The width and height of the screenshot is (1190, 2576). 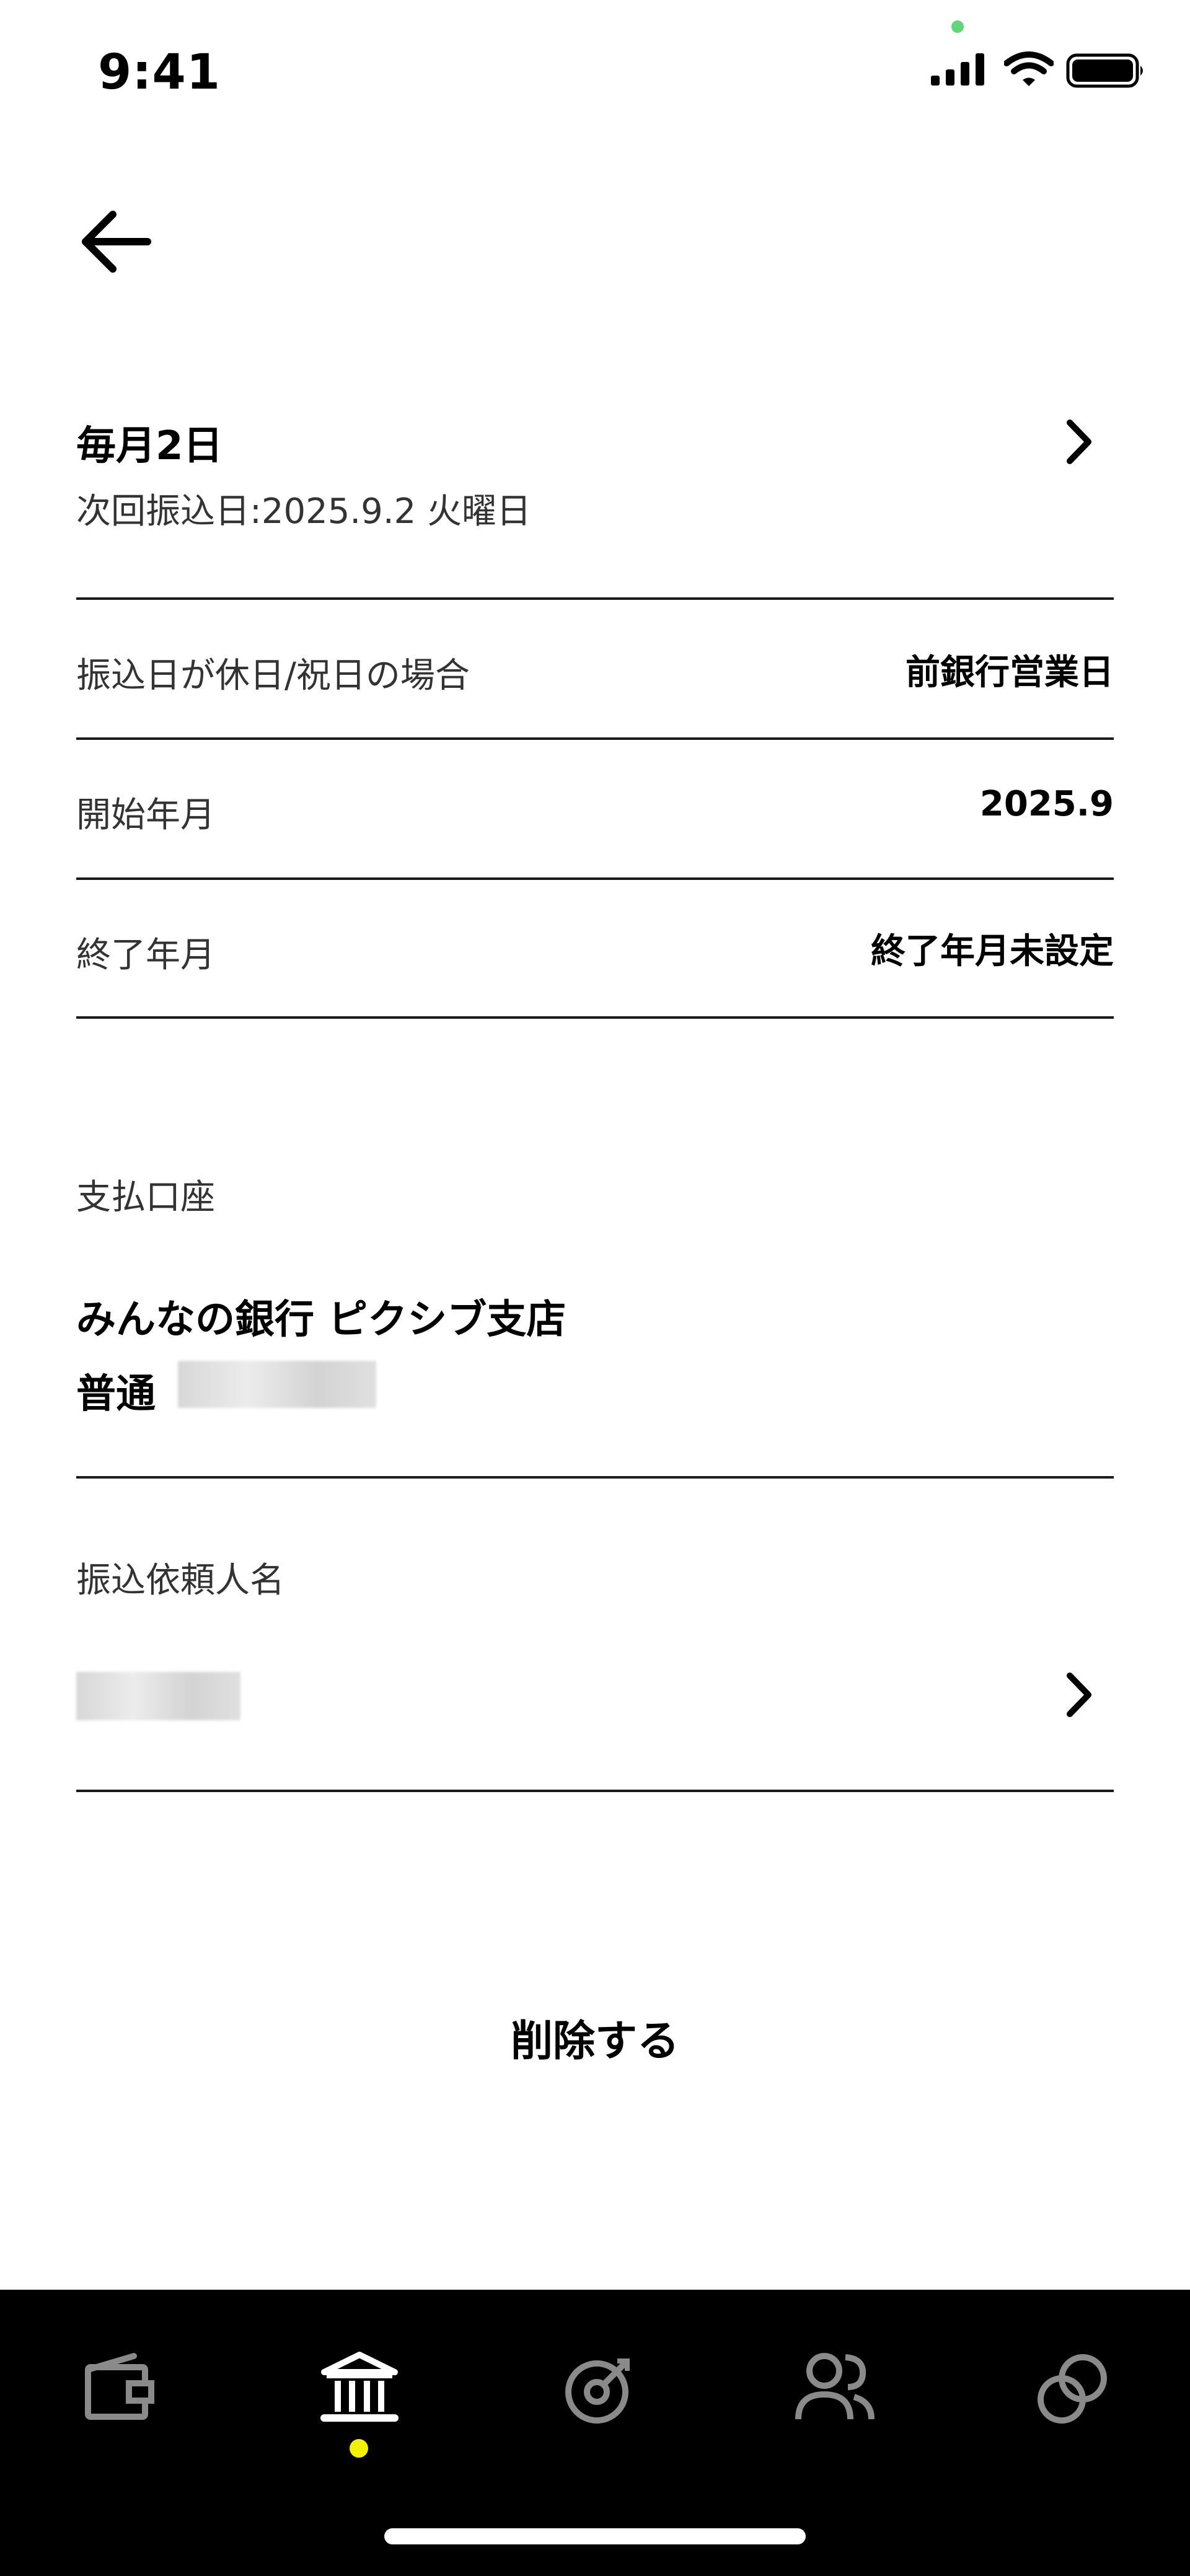 What do you see at coordinates (321, 1320) in the screenshot?
I see `bank-name: みんなの銀行 ピクシブ支店` at bounding box center [321, 1320].